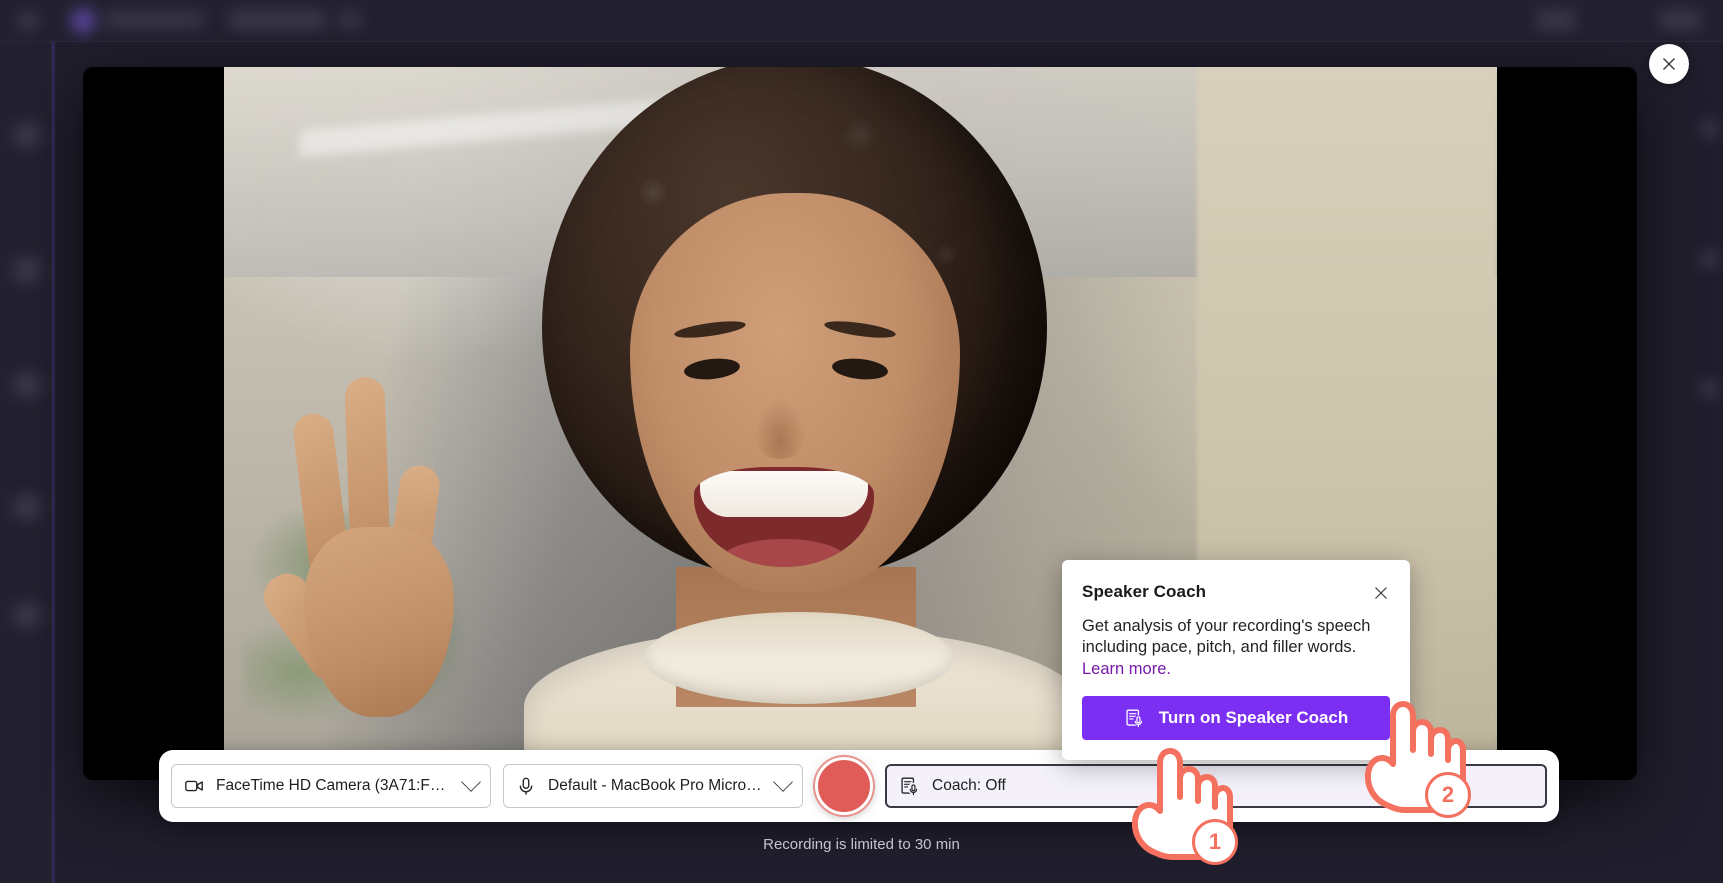 The height and width of the screenshot is (883, 1723). I want to click on step-badge-2: 2, so click(1448, 795).